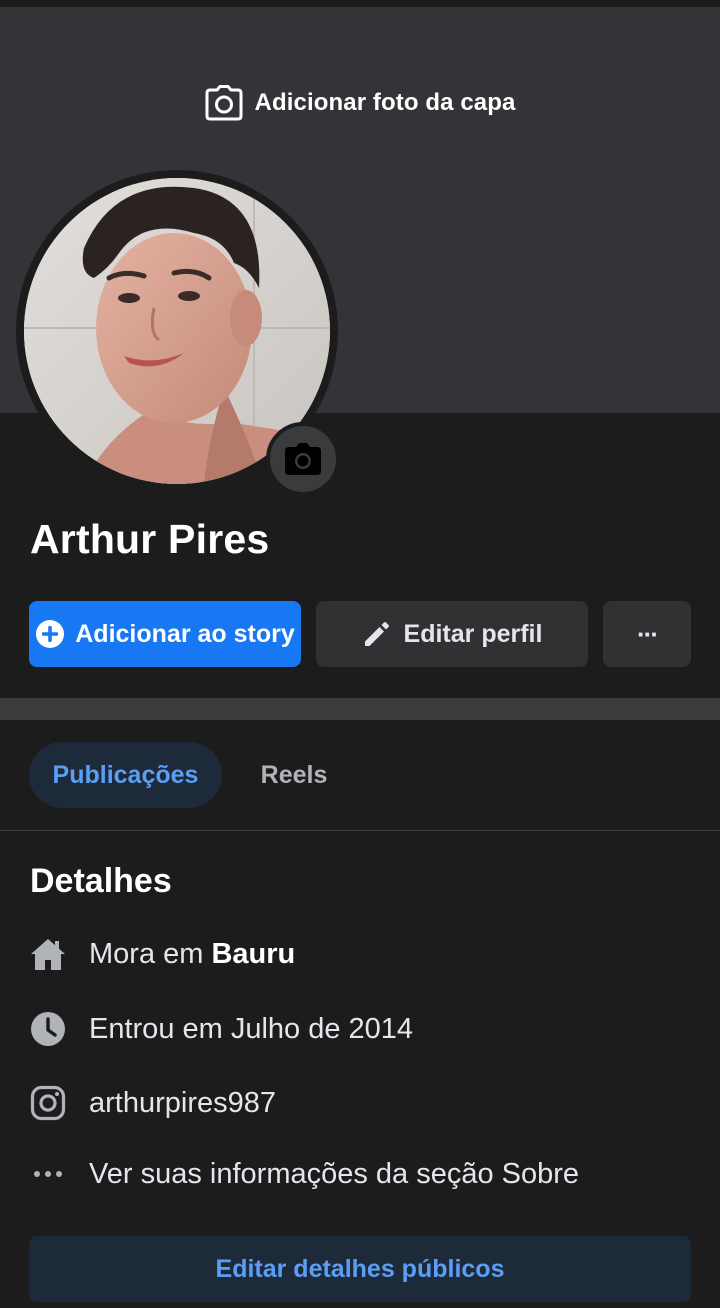 The width and height of the screenshot is (720, 1308). I want to click on plus-circle-icon, so click(50, 634).